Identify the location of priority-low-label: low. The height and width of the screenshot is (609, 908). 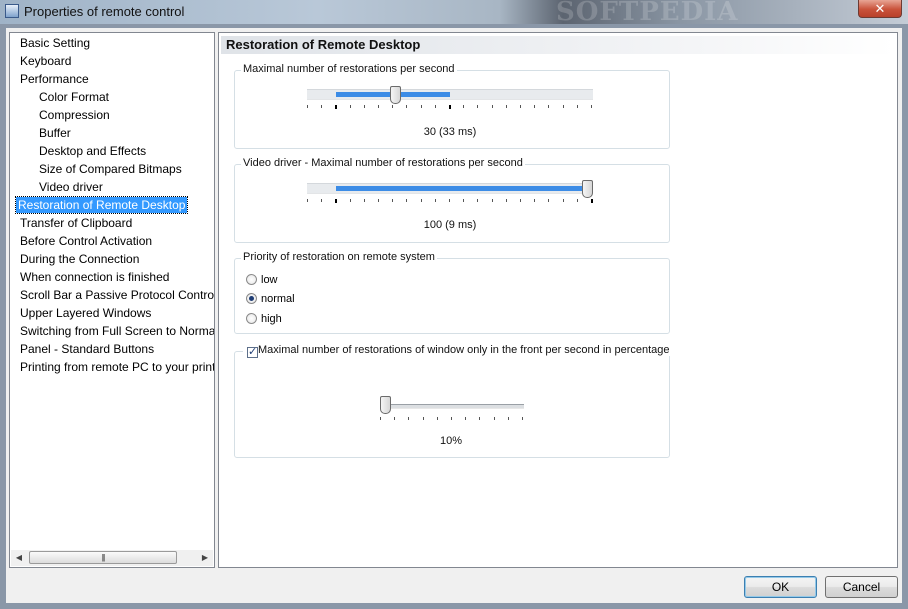
(269, 280).